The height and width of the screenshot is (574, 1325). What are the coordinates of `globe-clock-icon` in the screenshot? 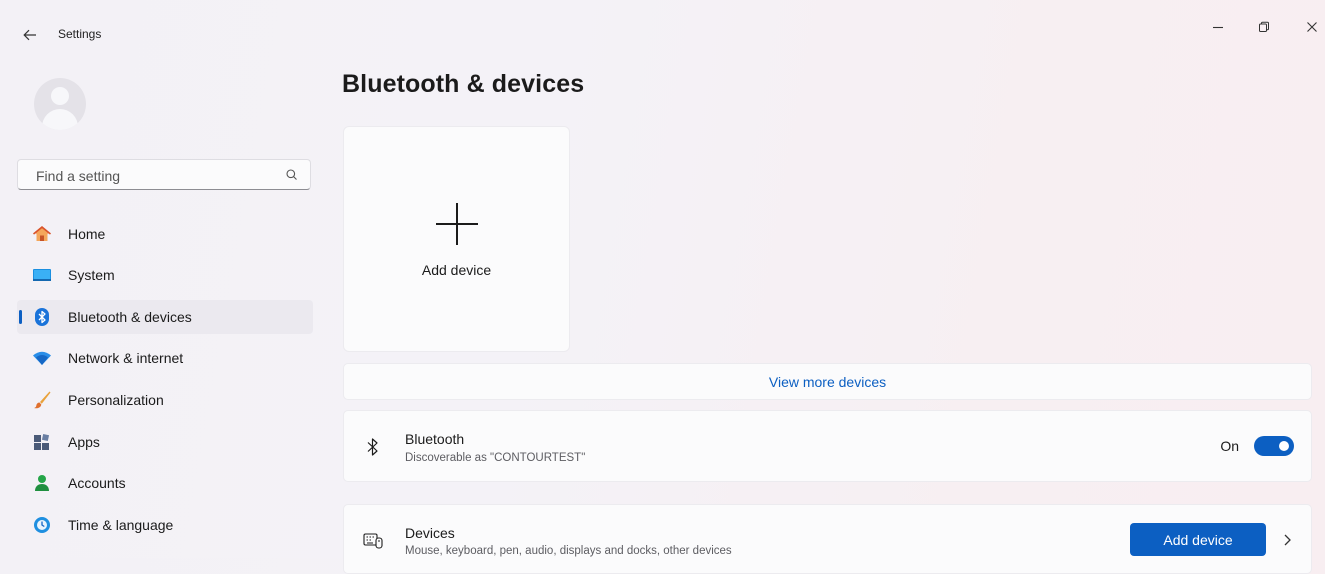 It's located at (42, 525).